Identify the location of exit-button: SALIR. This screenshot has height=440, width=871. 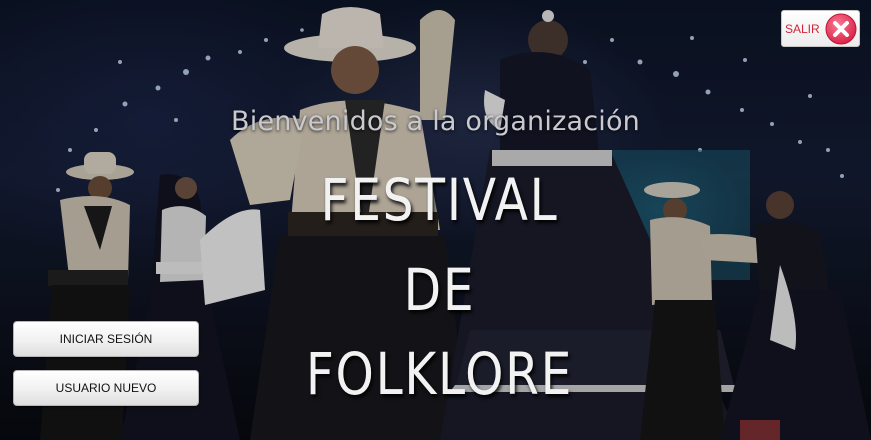
(820, 28).